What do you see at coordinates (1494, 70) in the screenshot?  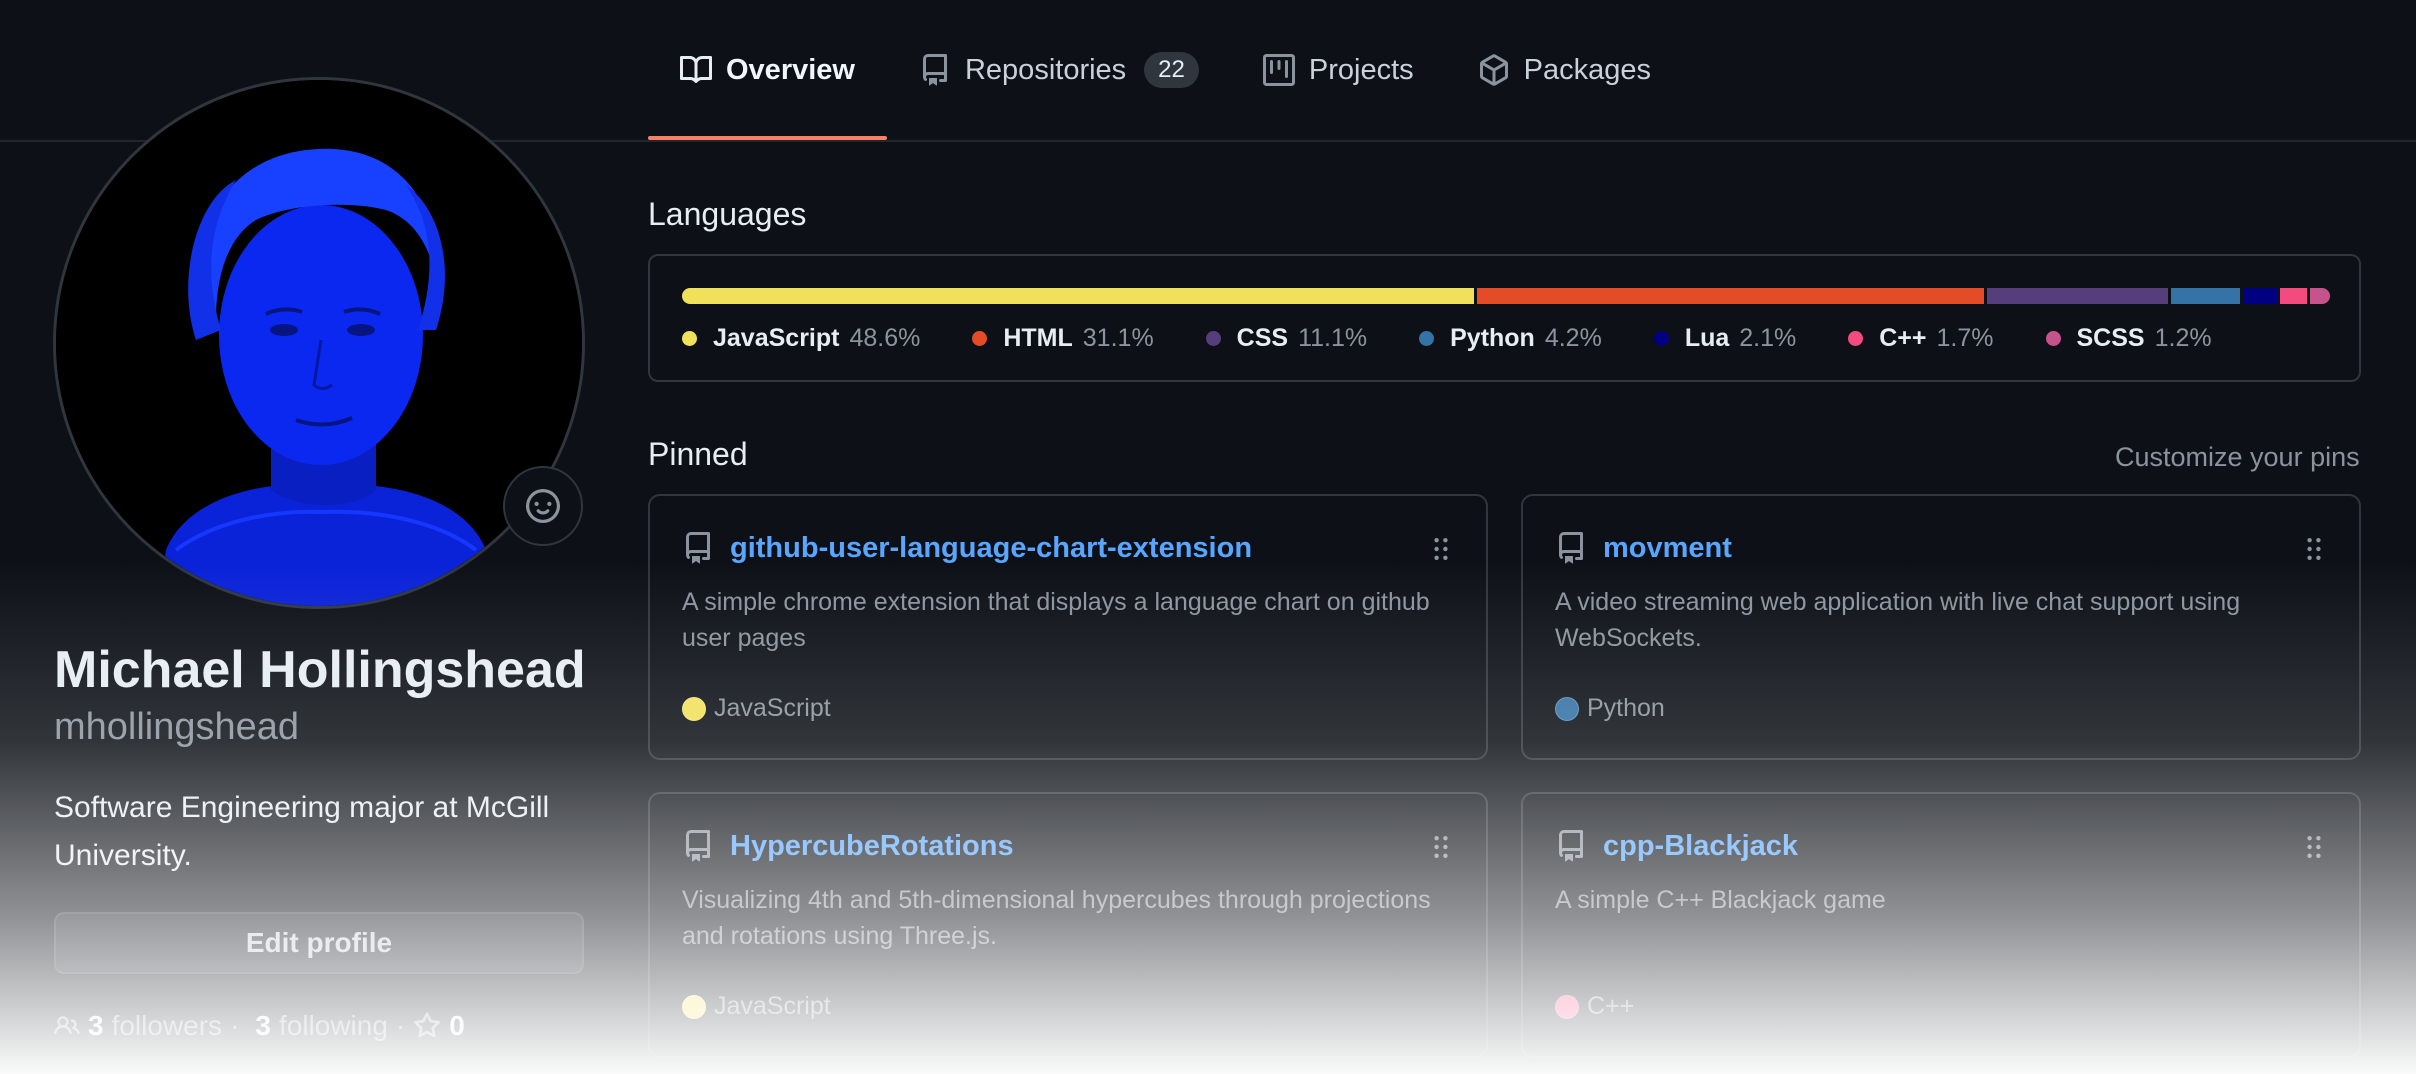 I see `package-icon` at bounding box center [1494, 70].